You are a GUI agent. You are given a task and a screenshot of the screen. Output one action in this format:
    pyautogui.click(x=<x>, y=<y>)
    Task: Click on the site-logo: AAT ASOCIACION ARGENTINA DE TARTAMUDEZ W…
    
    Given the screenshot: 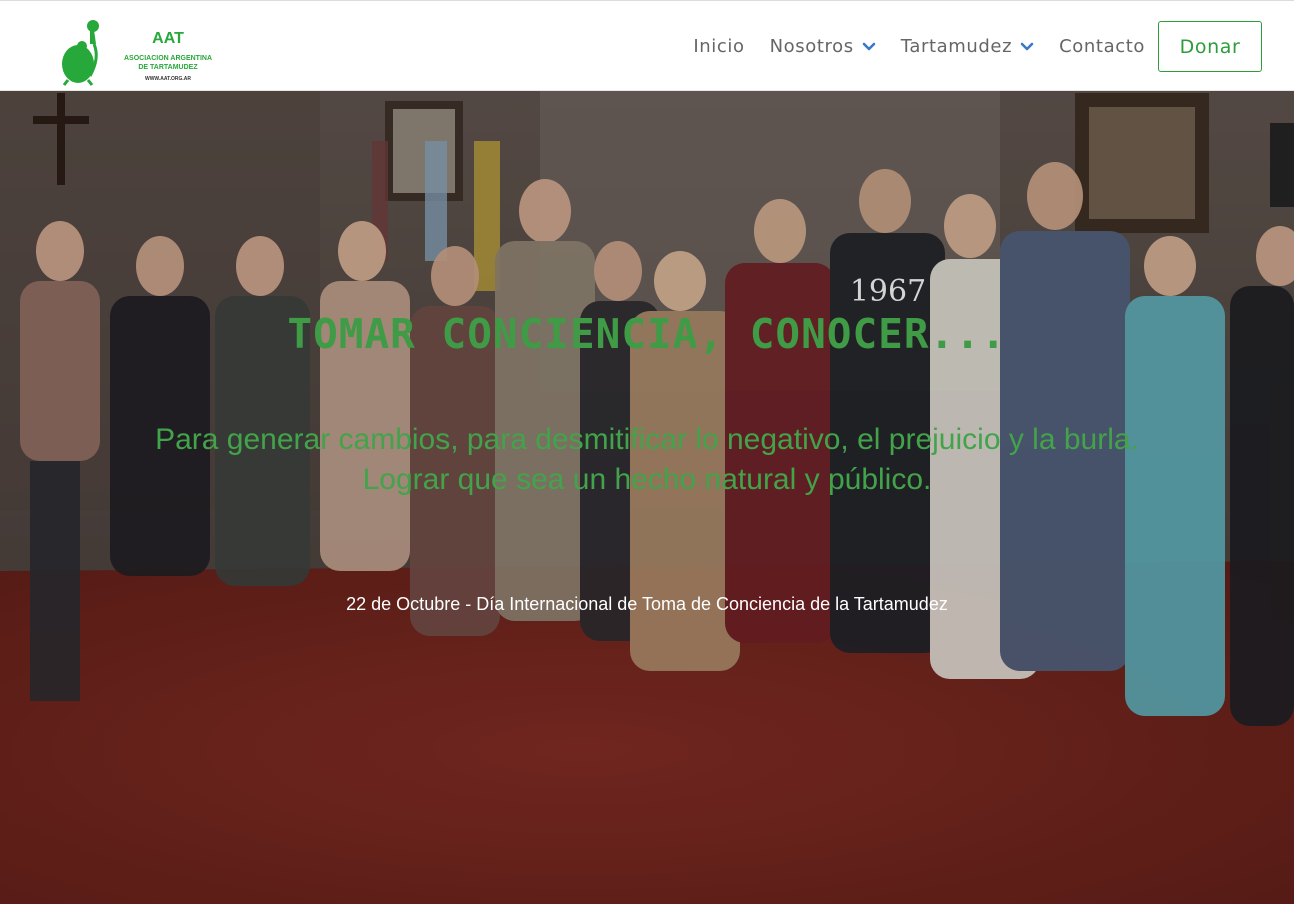 What is the action you would take?
    pyautogui.click(x=140, y=53)
    